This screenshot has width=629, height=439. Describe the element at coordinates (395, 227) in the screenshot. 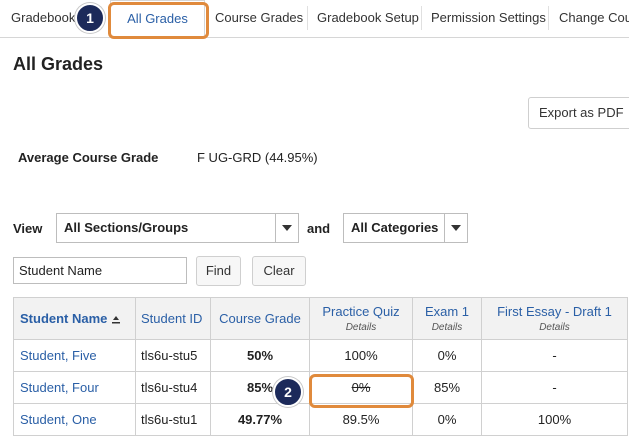

I see `categories-select-value: All Categories` at that location.